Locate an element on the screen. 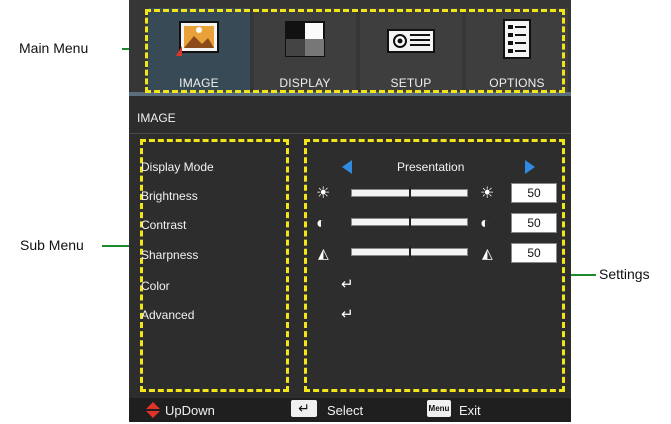 The width and height of the screenshot is (671, 424). contrast-value: 50 is located at coordinates (534, 223).